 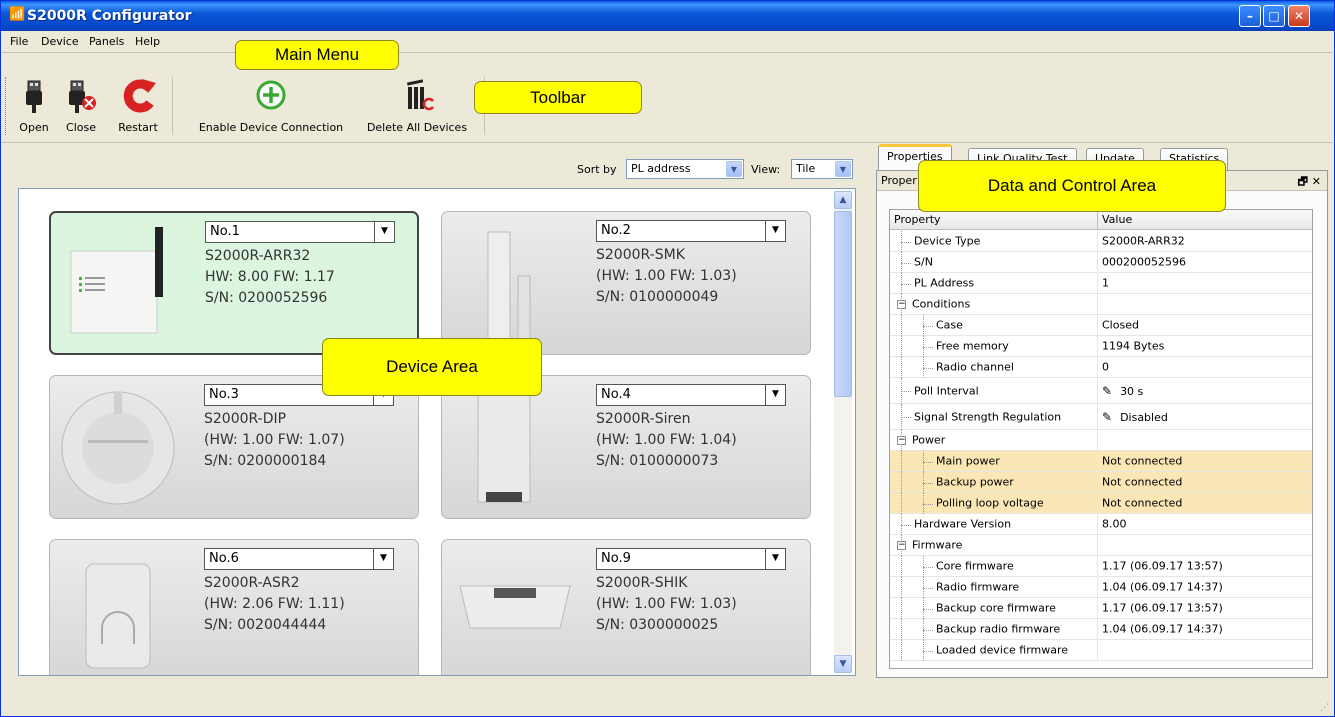 I want to click on property-row: − Conditions, so click(x=1101, y=304).